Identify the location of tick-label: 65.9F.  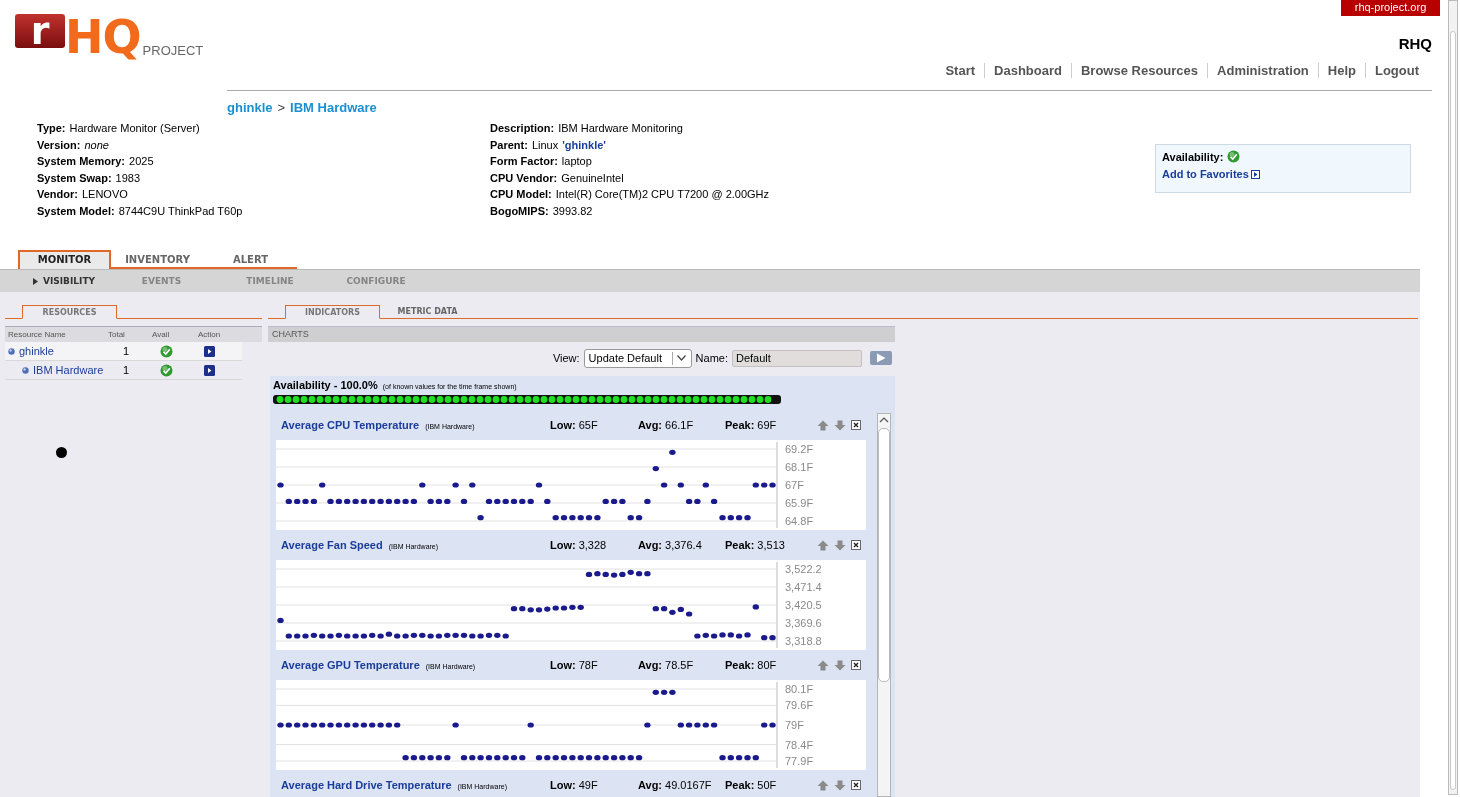
(799, 503).